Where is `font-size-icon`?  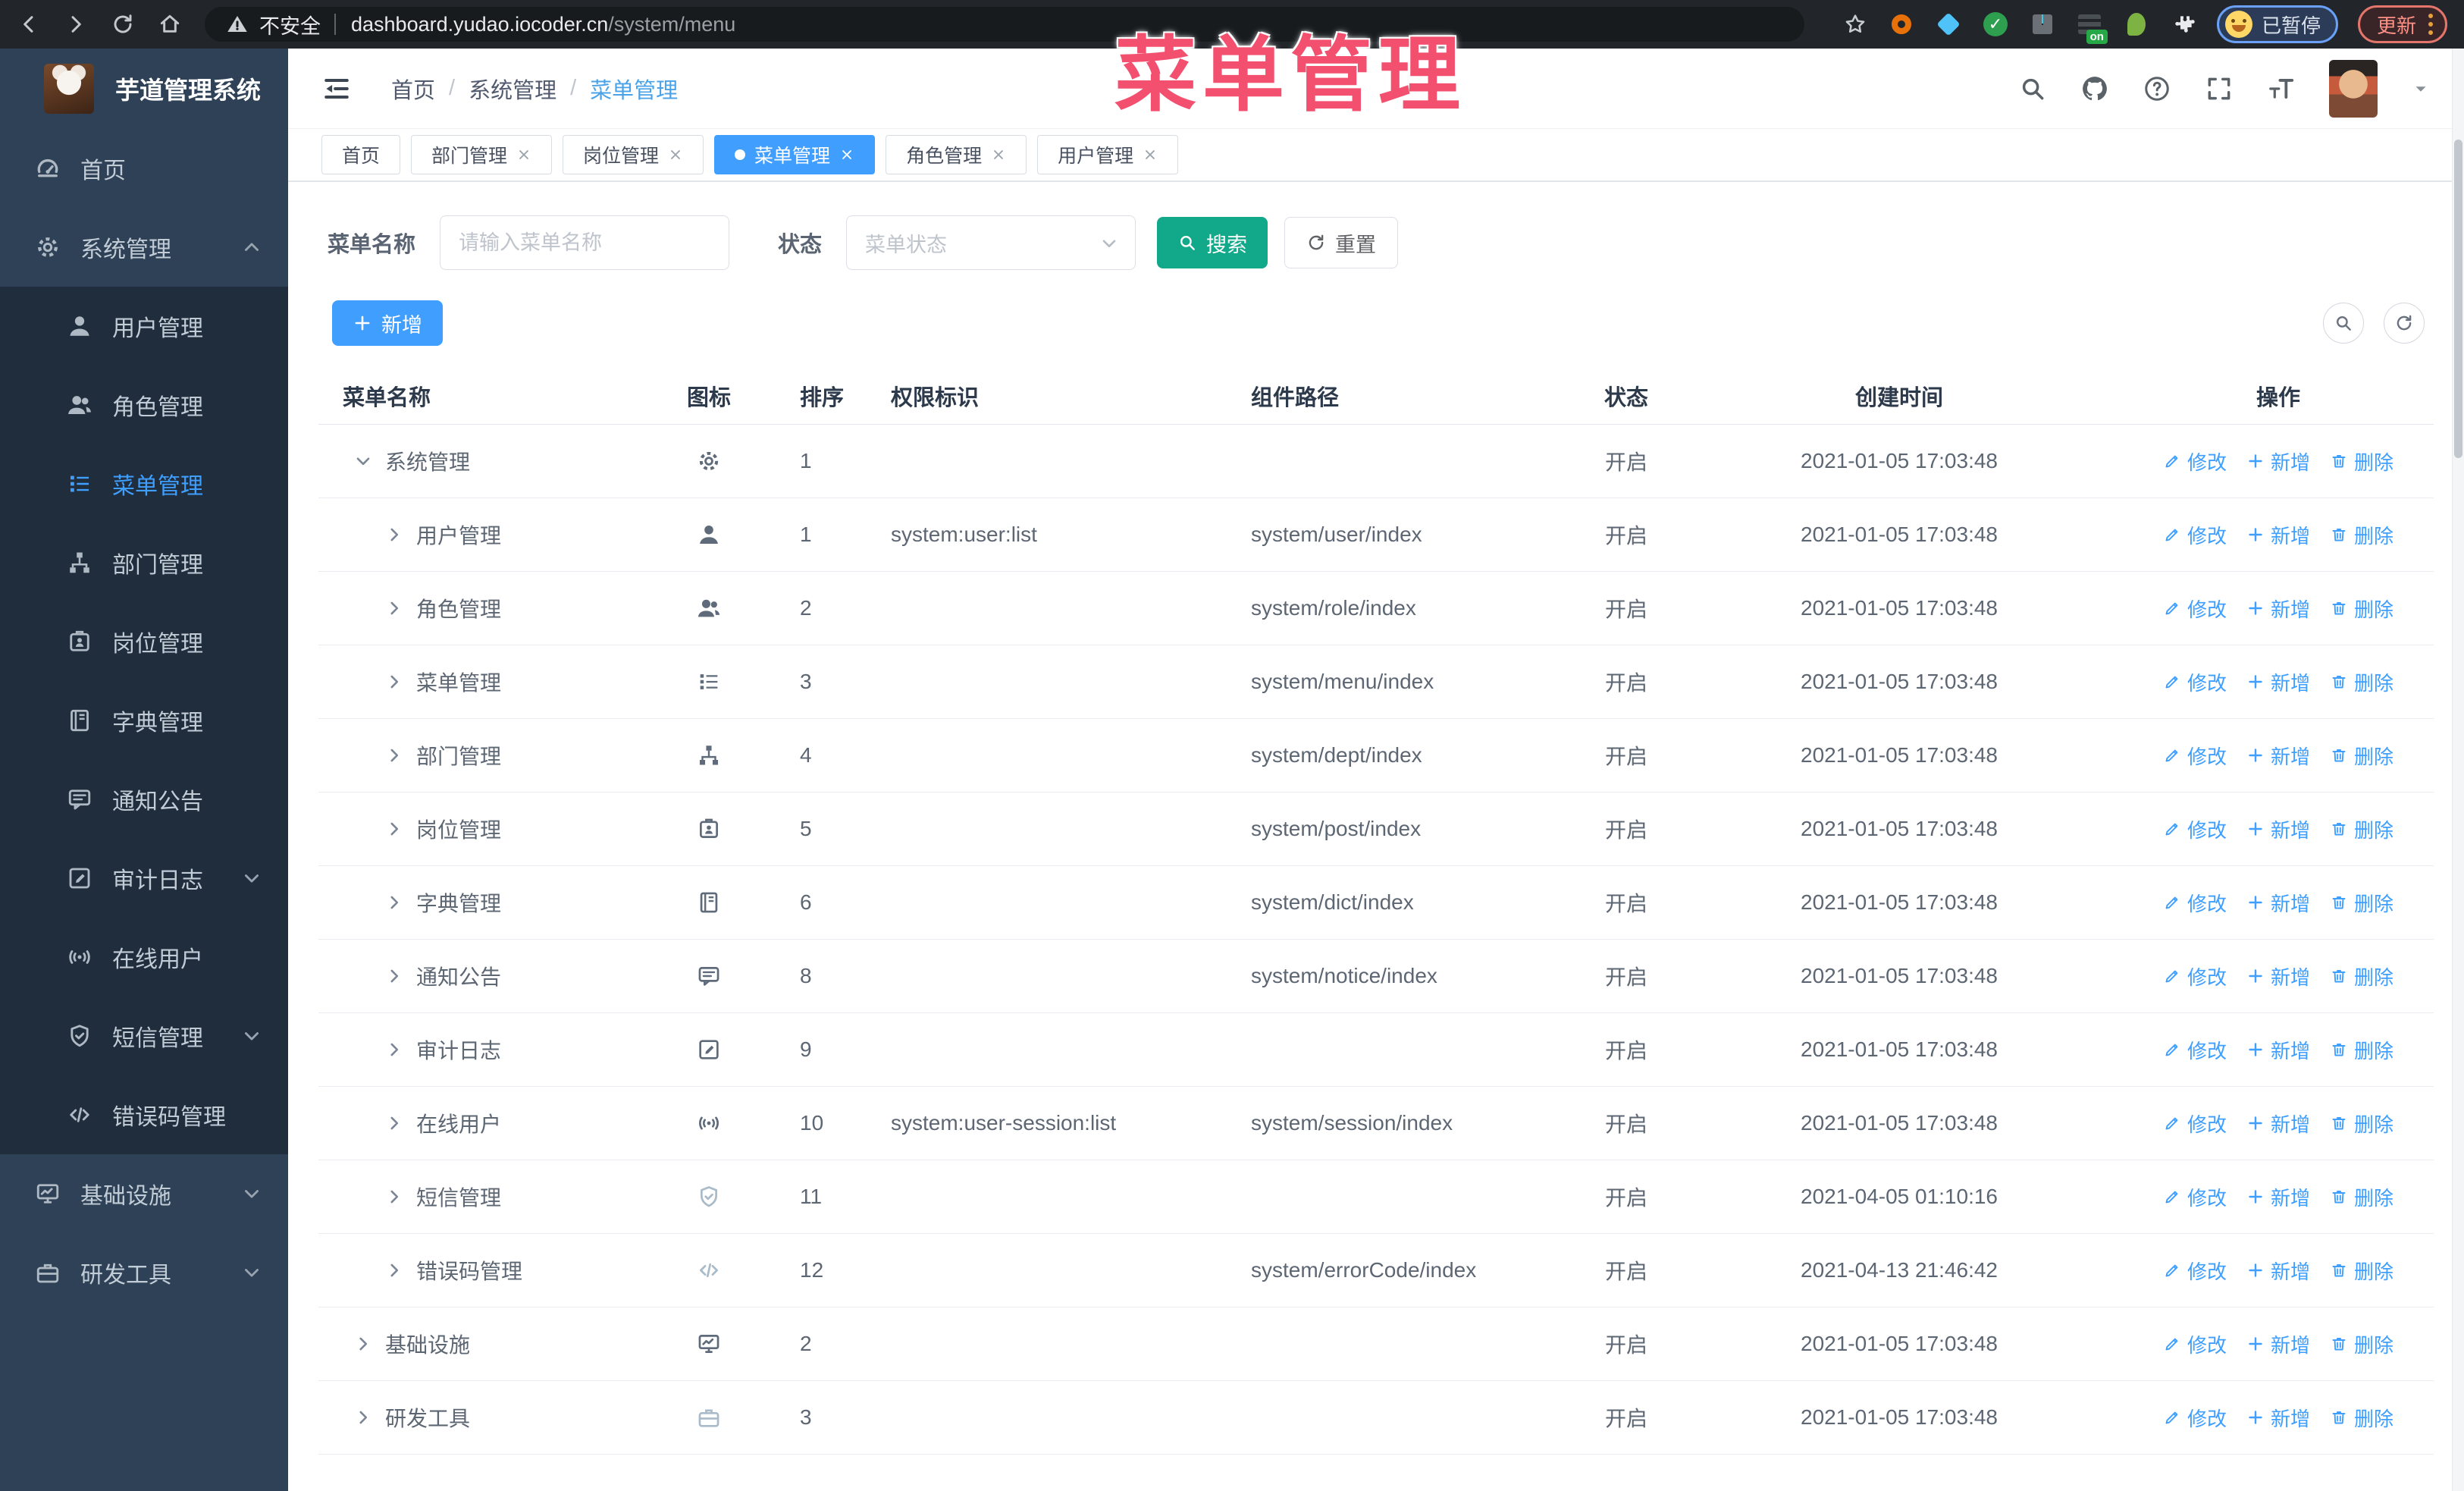
font-size-icon is located at coordinates (2281, 88).